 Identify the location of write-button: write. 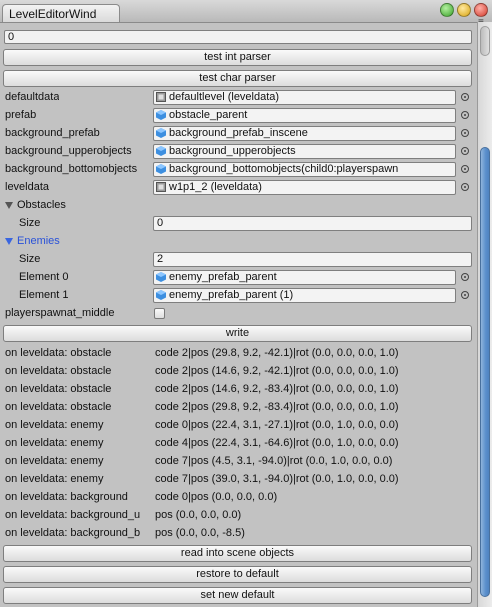
(237, 333).